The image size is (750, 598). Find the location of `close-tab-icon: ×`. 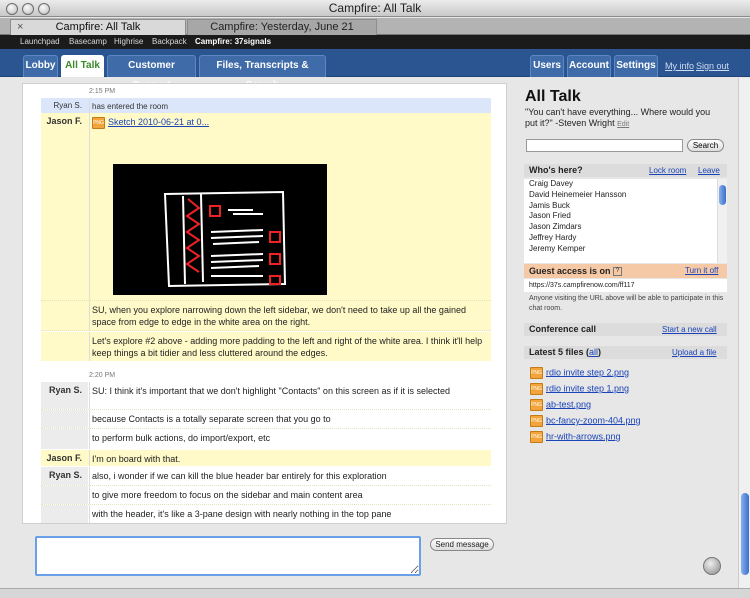

close-tab-icon: × is located at coordinates (20, 27).